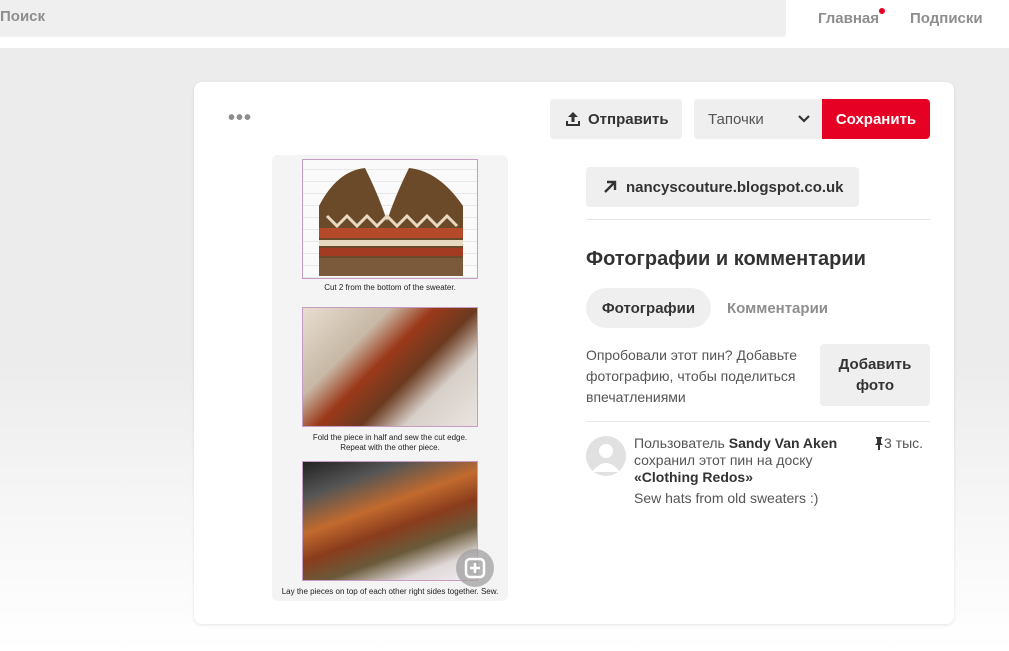  What do you see at coordinates (390, 447) in the screenshot?
I see `step-2-caption-2: Repeat with the other piece.` at bounding box center [390, 447].